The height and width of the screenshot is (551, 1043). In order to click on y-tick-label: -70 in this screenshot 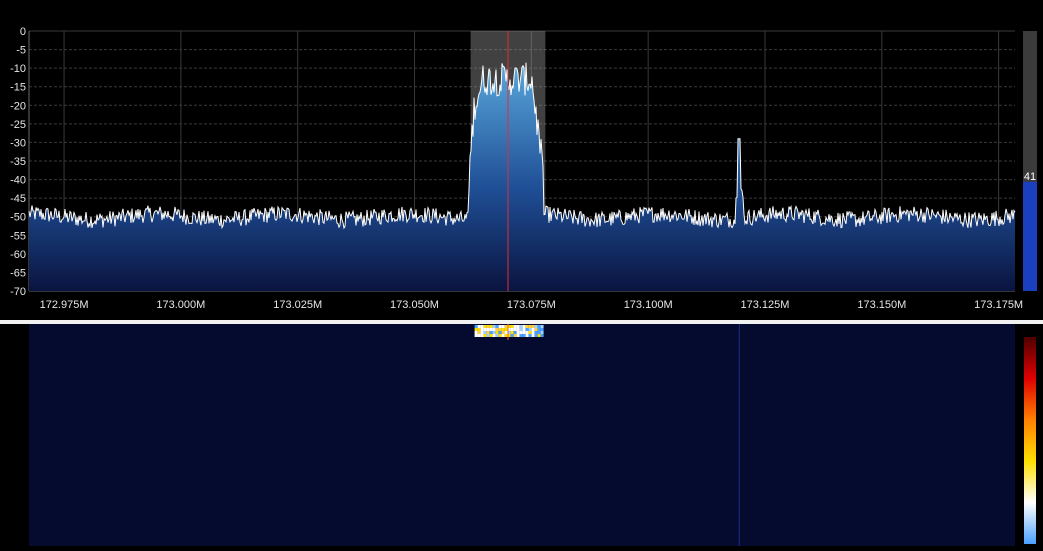, I will do `click(18, 292)`.